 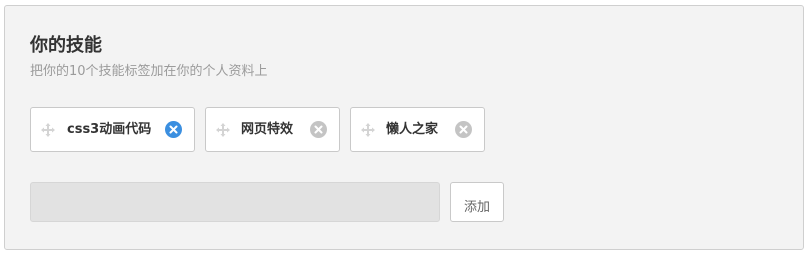 I want to click on add-skill-button: 添加, so click(x=477, y=202).